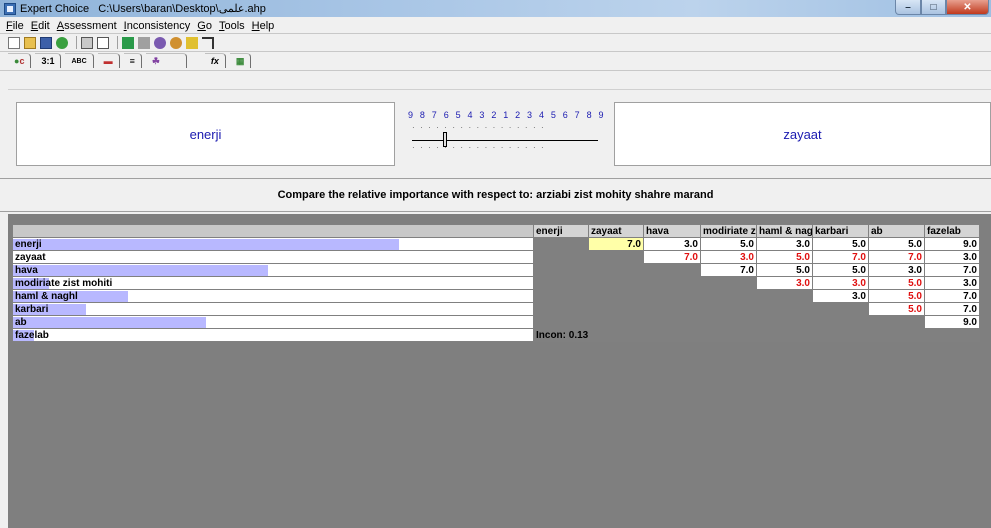 The height and width of the screenshot is (528, 991). What do you see at coordinates (263, 26) in the screenshot?
I see `menu-help: Help` at bounding box center [263, 26].